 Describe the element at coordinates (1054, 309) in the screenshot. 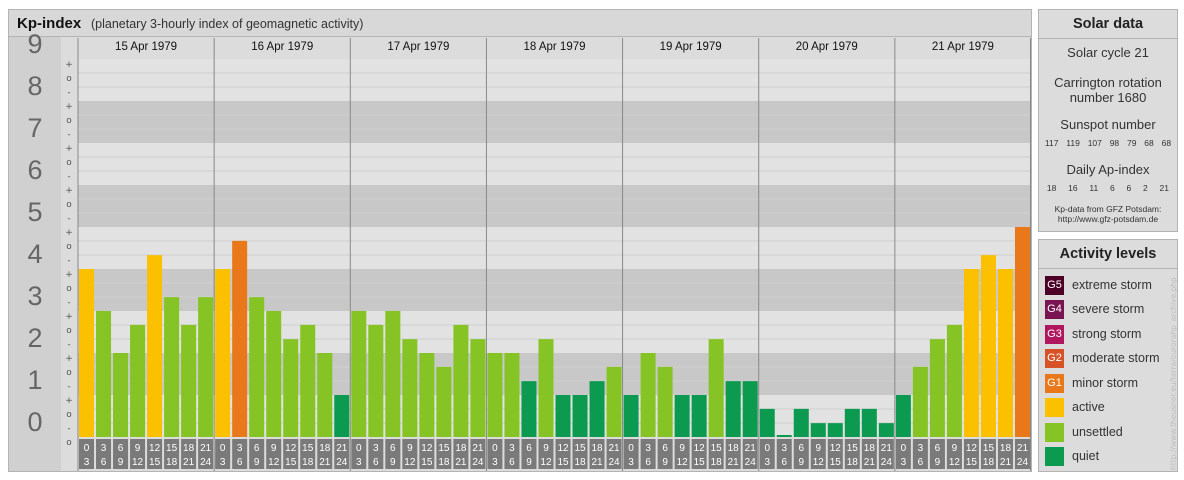

I see `legend-swatch: G4` at that location.